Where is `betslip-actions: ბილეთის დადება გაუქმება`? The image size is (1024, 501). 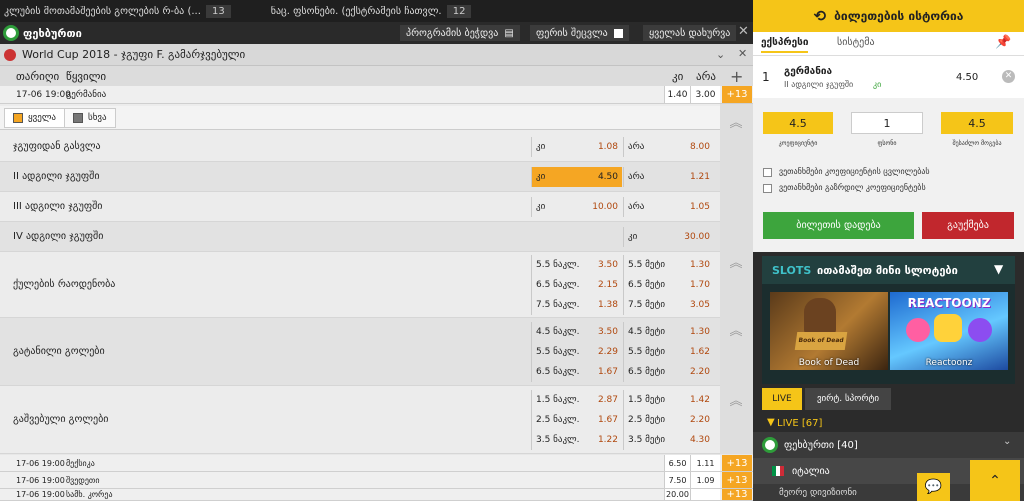 betslip-actions: ბილეთის დადება გაუქმება is located at coordinates (888, 225).